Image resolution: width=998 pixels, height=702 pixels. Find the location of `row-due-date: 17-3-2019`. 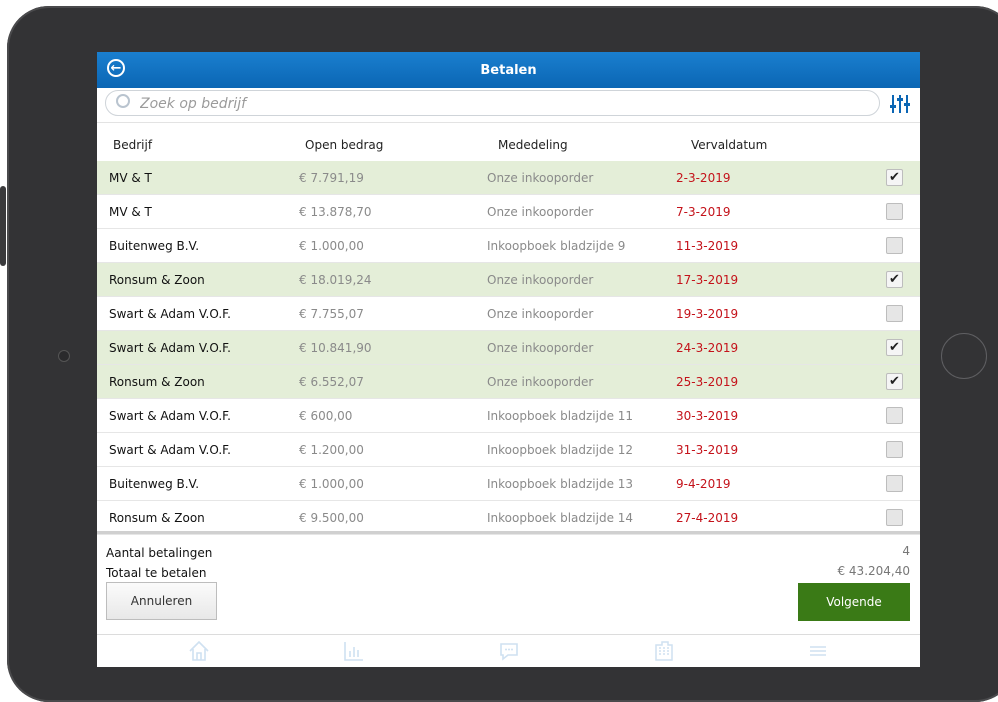

row-due-date: 17-3-2019 is located at coordinates (707, 280).